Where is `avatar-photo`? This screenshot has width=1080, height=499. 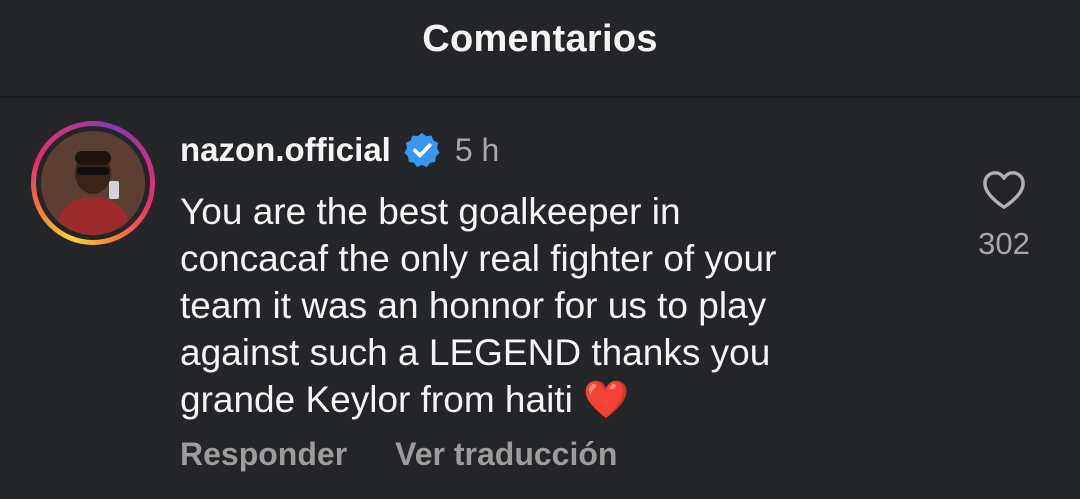 avatar-photo is located at coordinates (93, 183).